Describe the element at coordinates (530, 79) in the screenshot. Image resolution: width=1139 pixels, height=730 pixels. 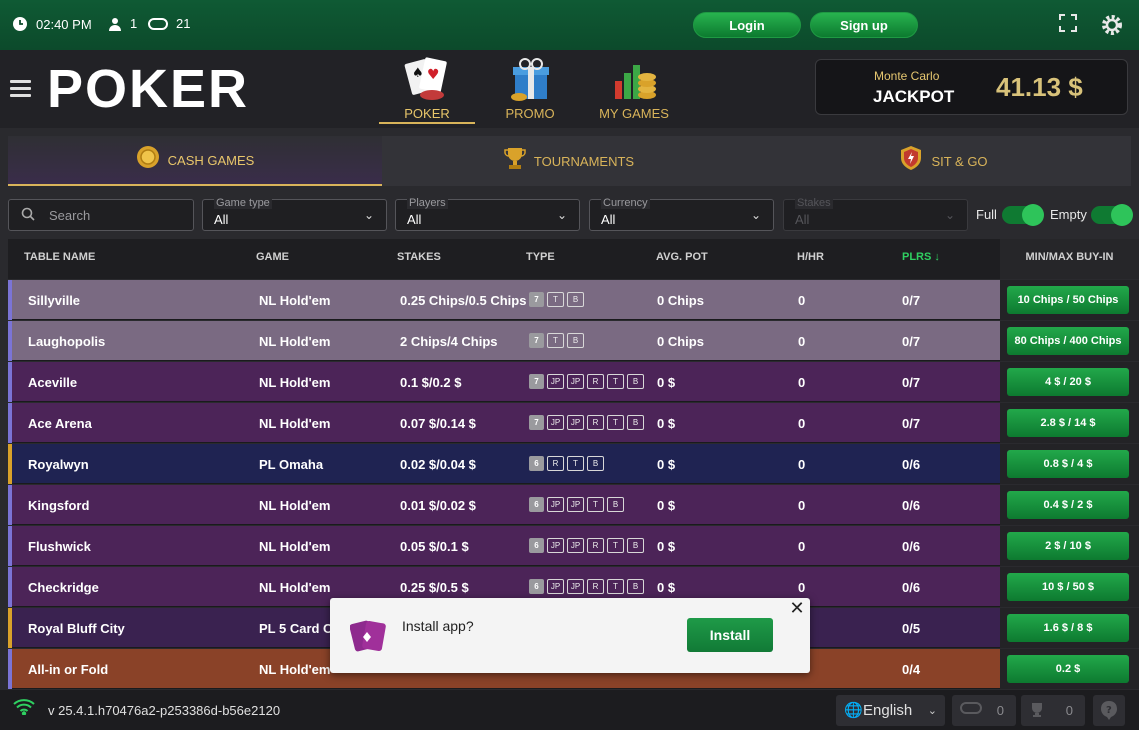
I see `gift-icon` at that location.